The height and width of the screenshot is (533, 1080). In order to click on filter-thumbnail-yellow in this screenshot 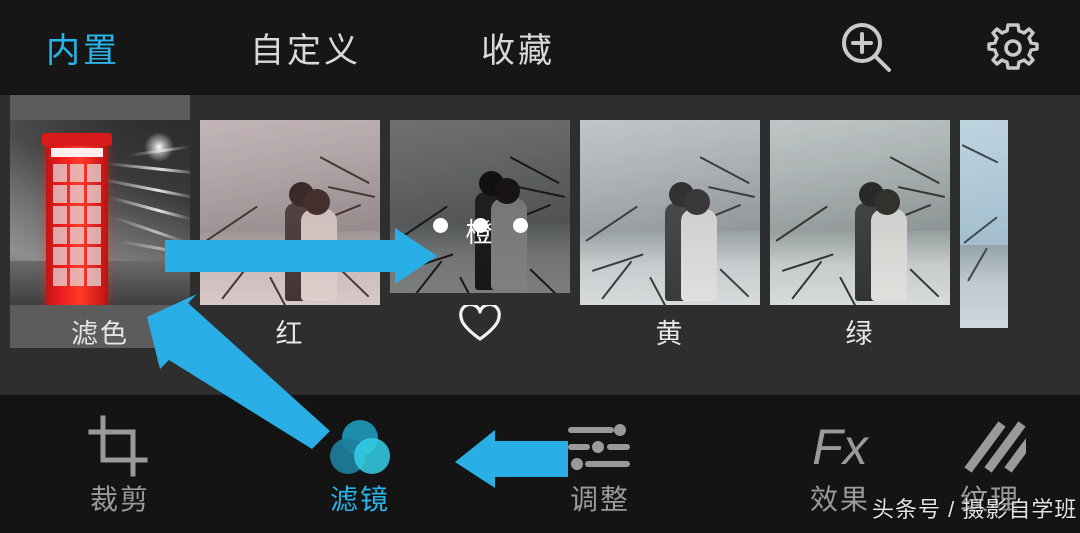, I will do `click(670, 212)`.